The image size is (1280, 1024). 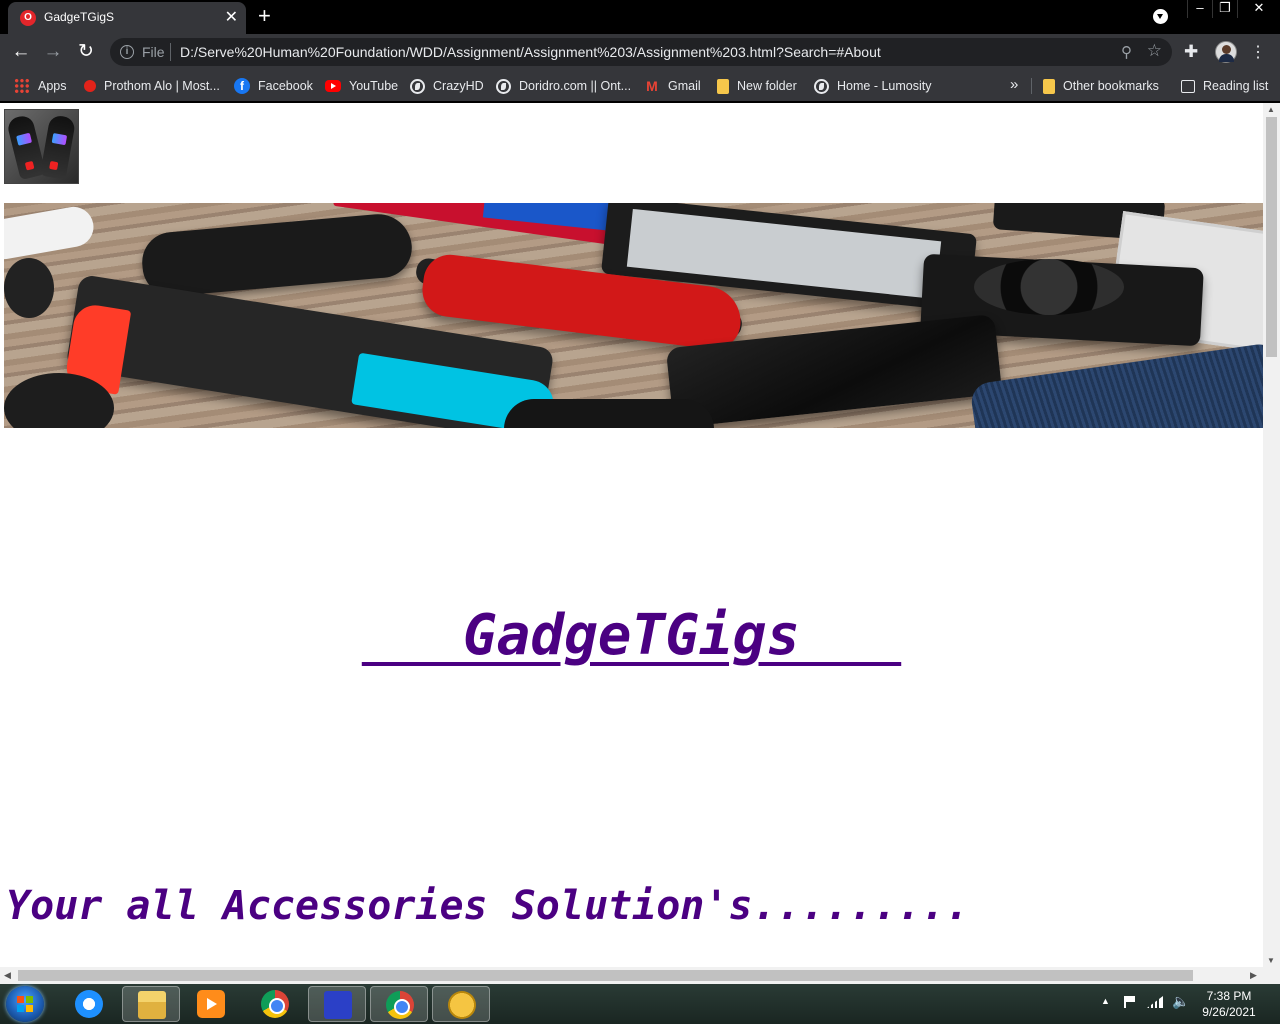 I want to click on action-center-flag-icon, so click(x=1130, y=1002).